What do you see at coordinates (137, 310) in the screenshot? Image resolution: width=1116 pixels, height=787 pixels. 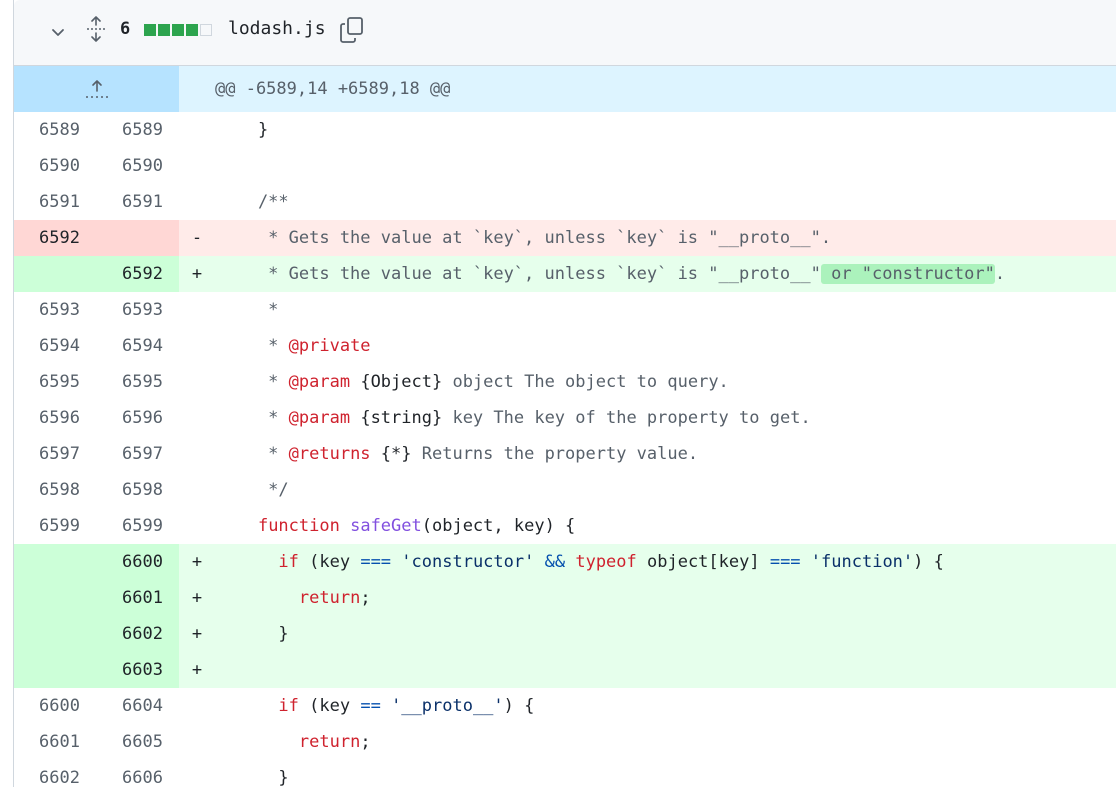 I see `new-line-number: 6593` at bounding box center [137, 310].